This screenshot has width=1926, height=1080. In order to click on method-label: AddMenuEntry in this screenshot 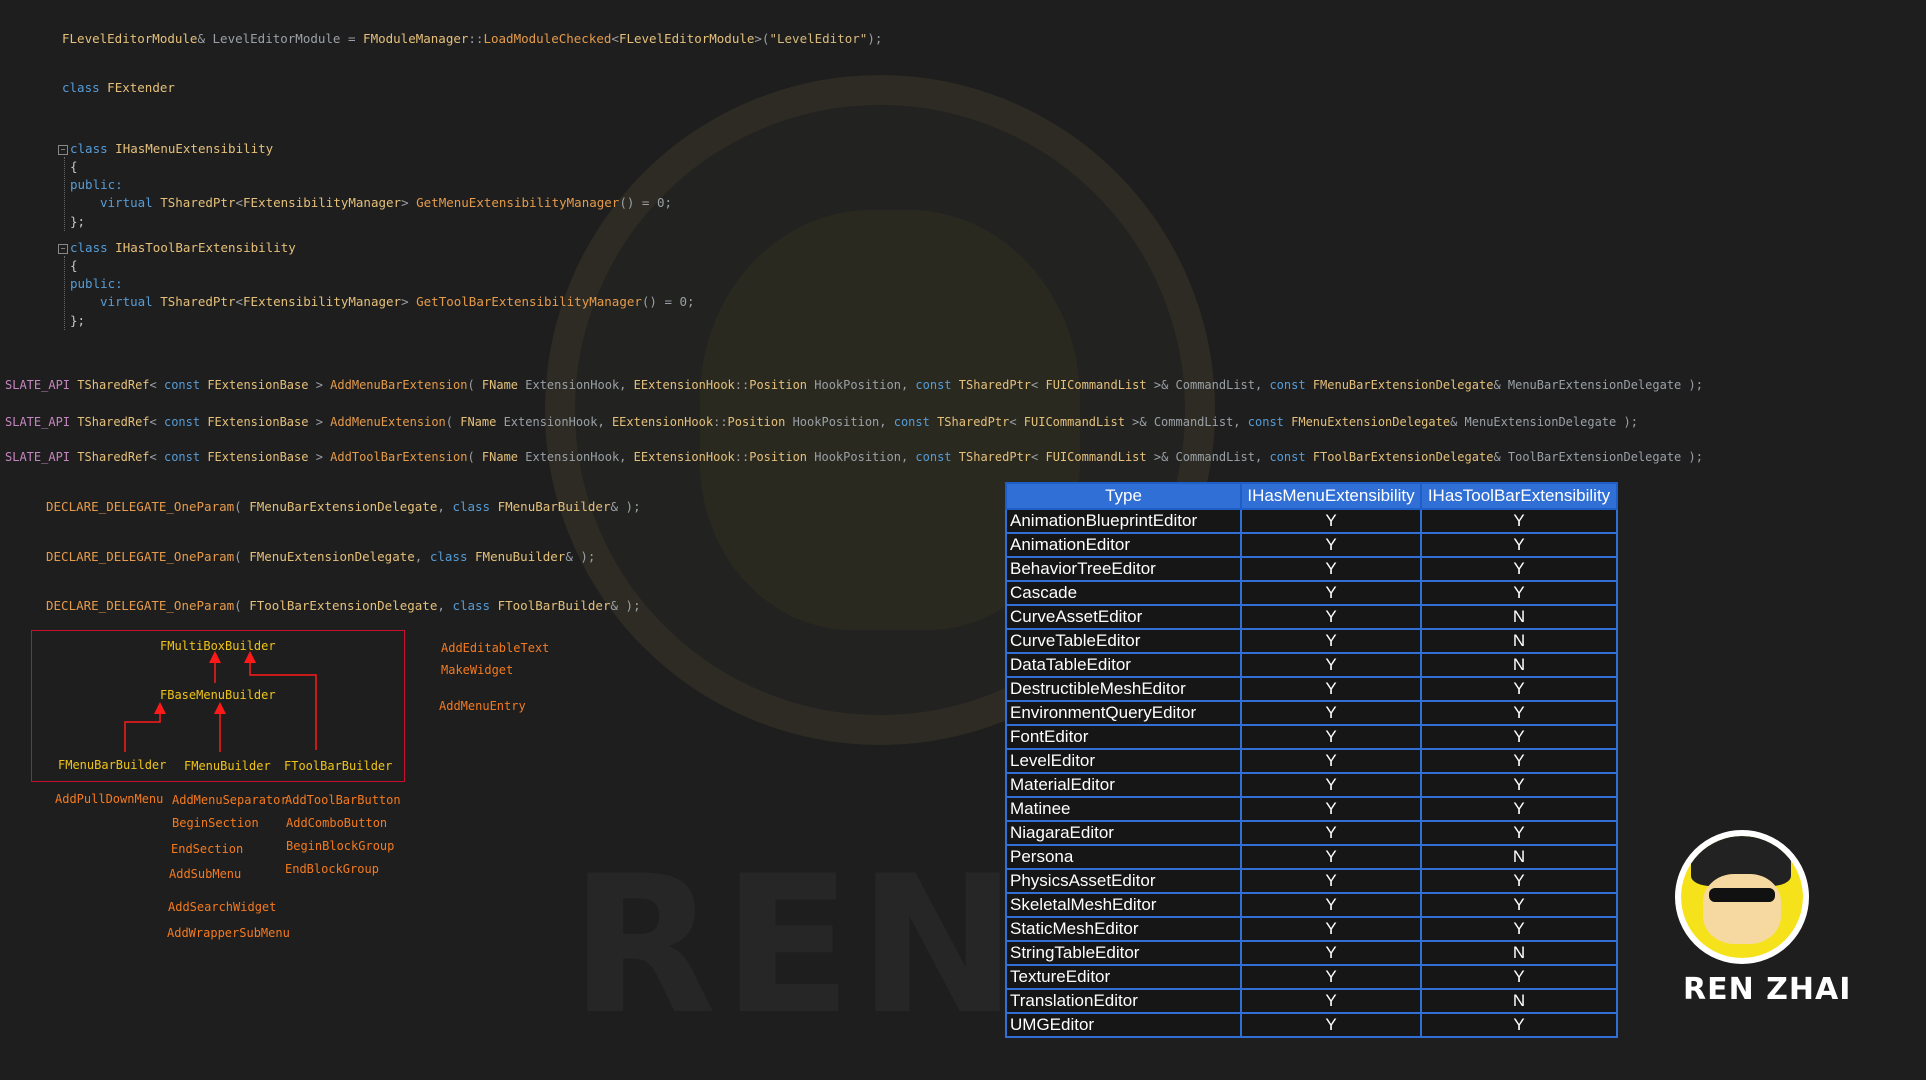, I will do `click(482, 706)`.